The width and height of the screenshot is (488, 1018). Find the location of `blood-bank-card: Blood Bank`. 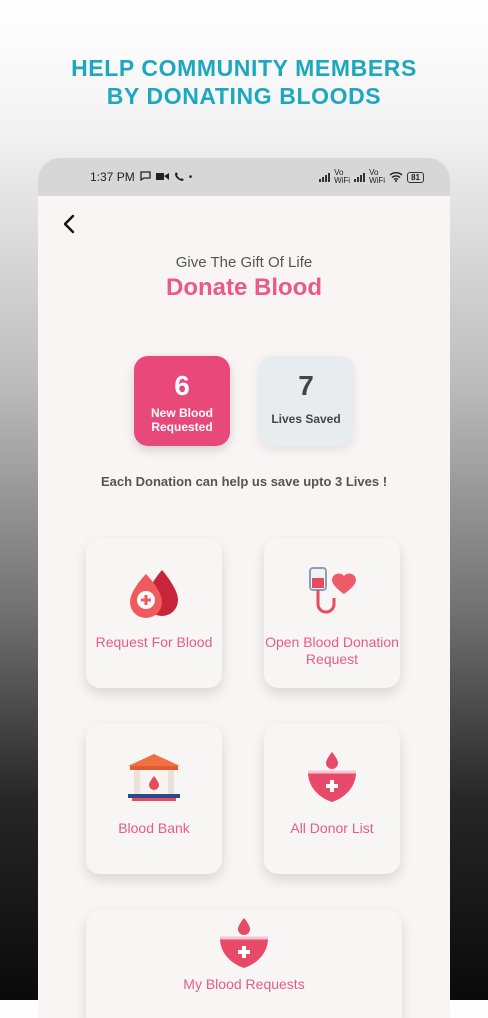

blood-bank-card: Blood Bank is located at coordinates (154, 799).